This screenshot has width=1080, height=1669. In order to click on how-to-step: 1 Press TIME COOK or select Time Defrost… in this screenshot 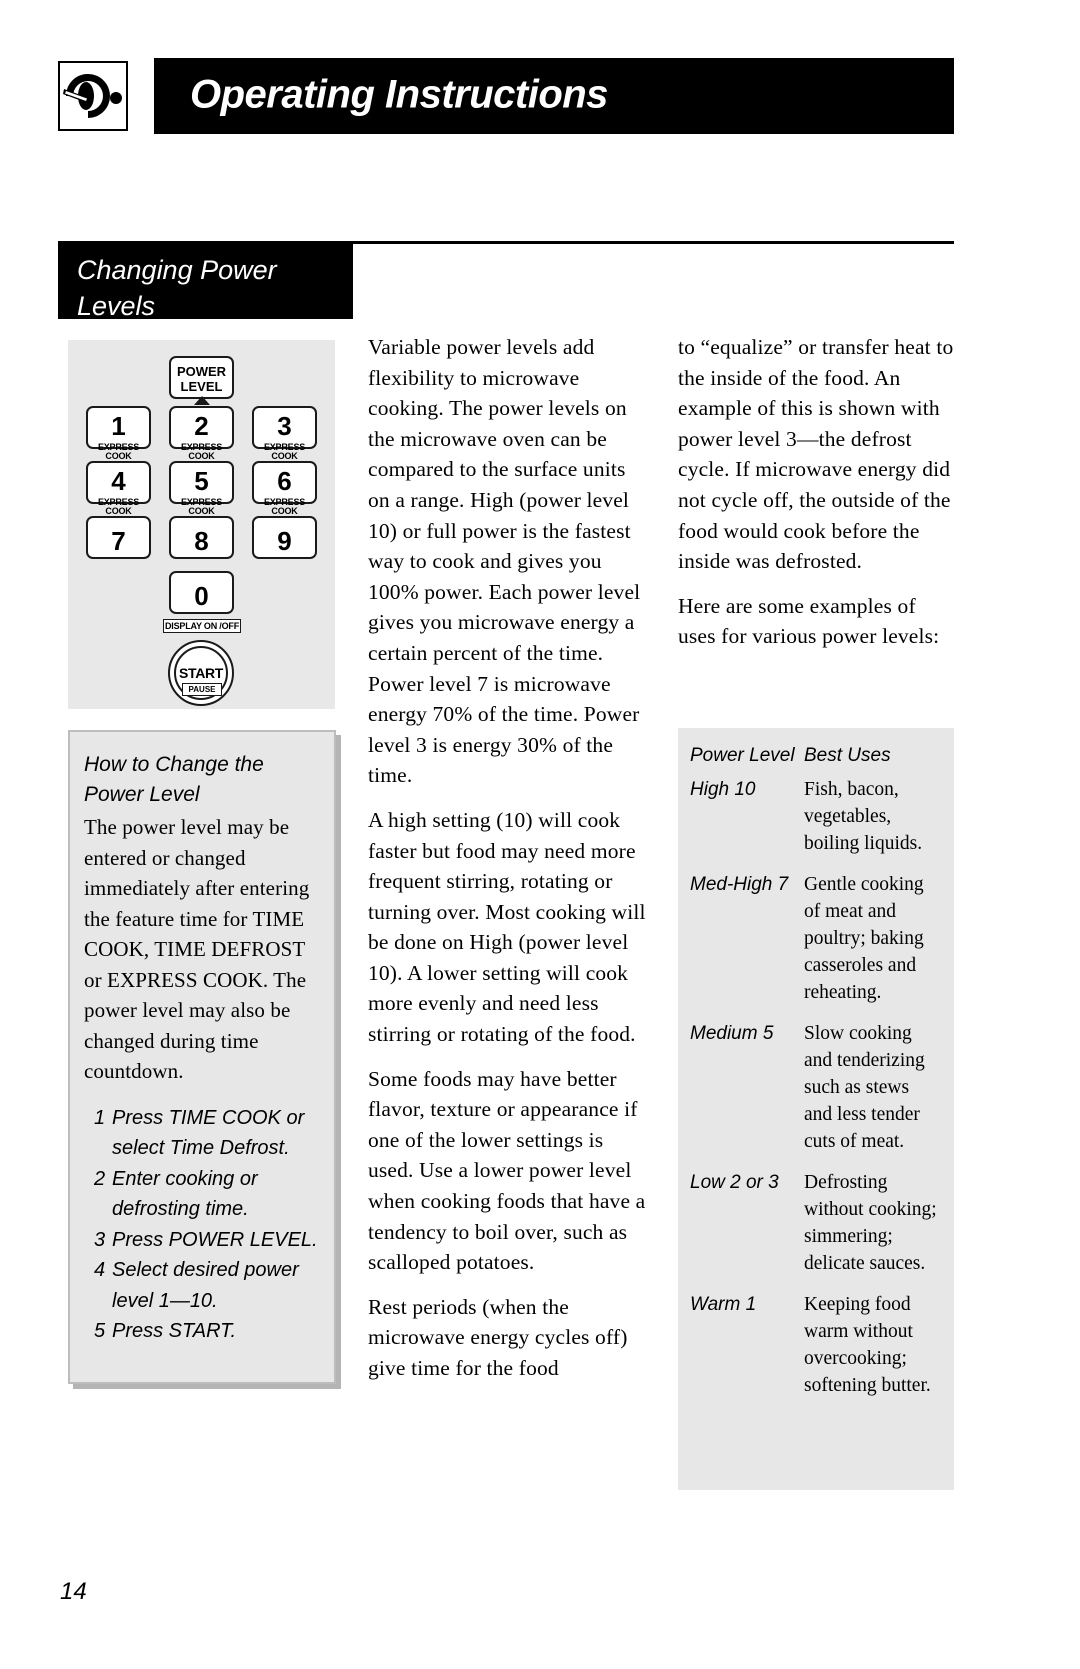, I will do `click(202, 1133)`.